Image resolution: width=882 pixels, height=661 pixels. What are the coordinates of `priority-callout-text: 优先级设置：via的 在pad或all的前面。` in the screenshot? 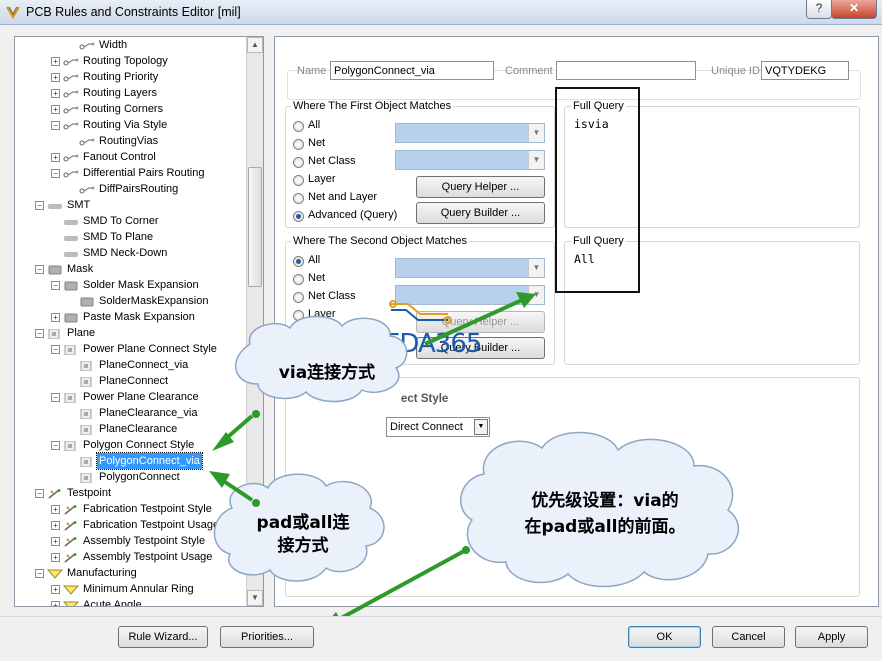 It's located at (605, 514).